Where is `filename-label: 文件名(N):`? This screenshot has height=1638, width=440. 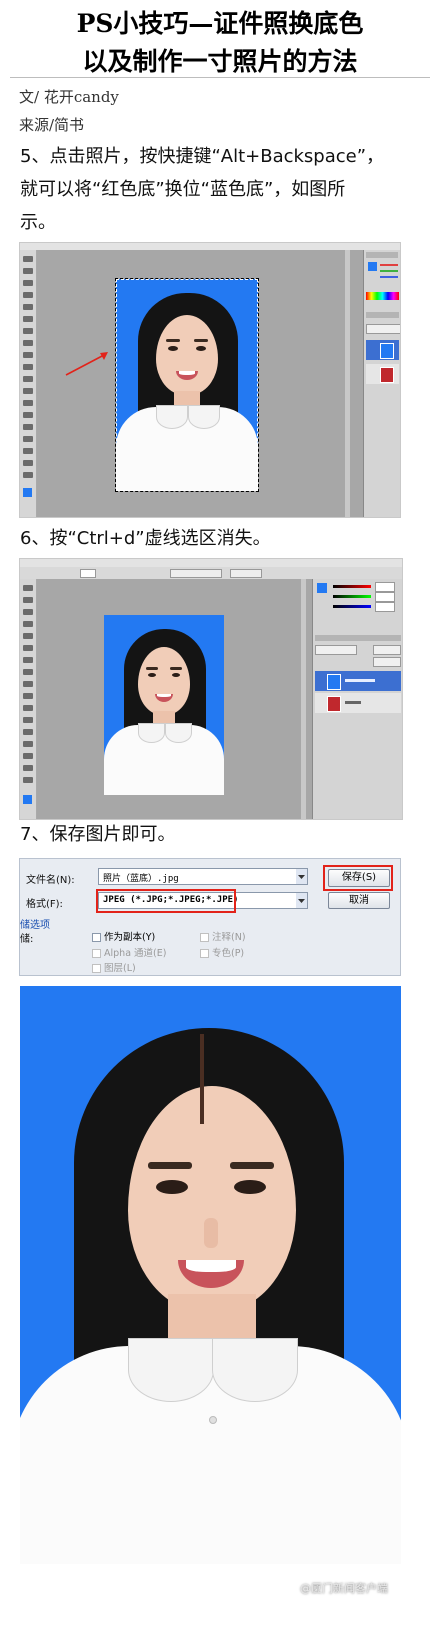 filename-label: 文件名(N): is located at coordinates (50, 880).